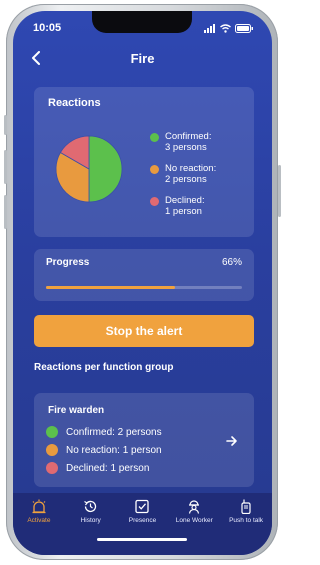 The width and height of the screenshot is (320, 565). I want to click on nav-bar: Fire, so click(142, 58).